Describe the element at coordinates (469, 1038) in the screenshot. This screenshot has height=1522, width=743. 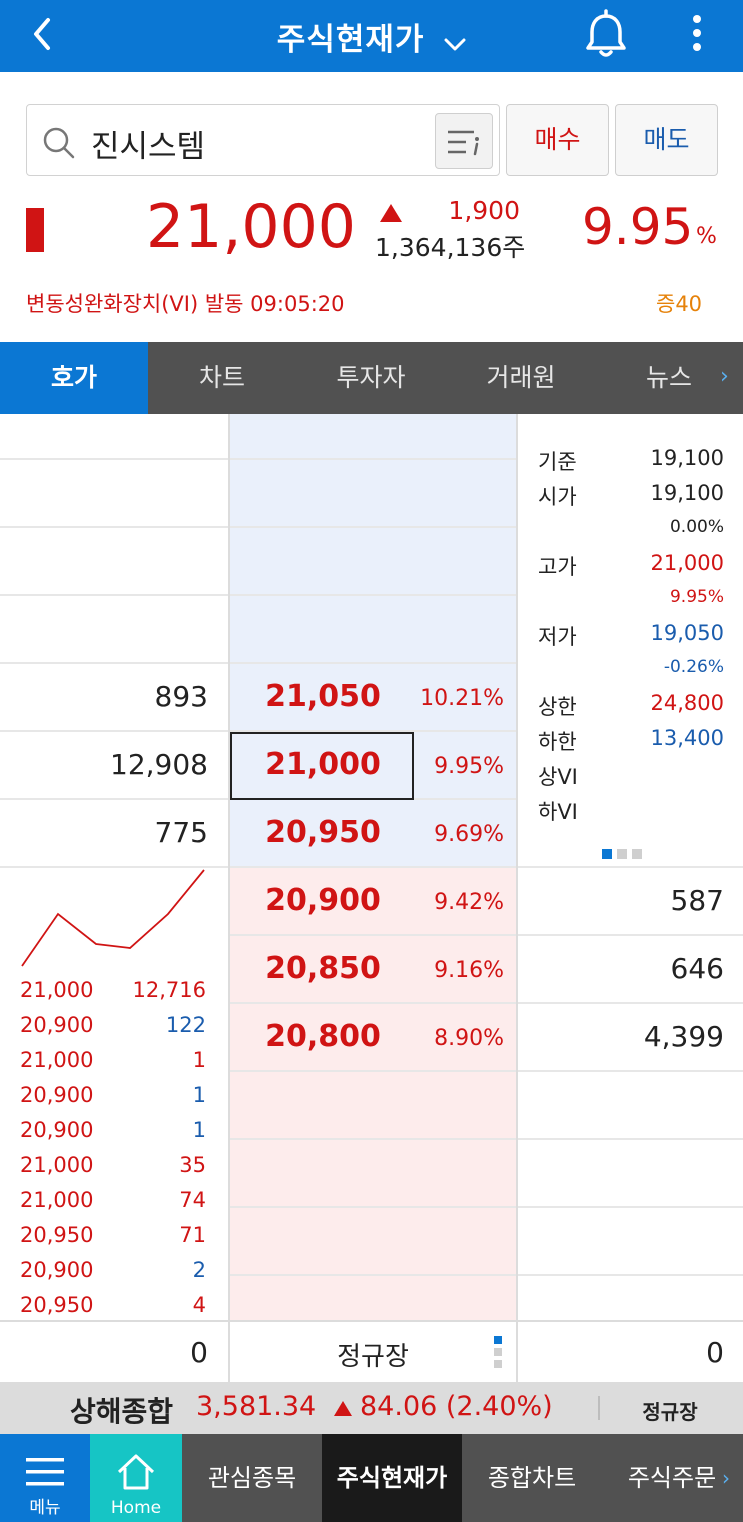
I see `bid-pct: 8.90%` at that location.